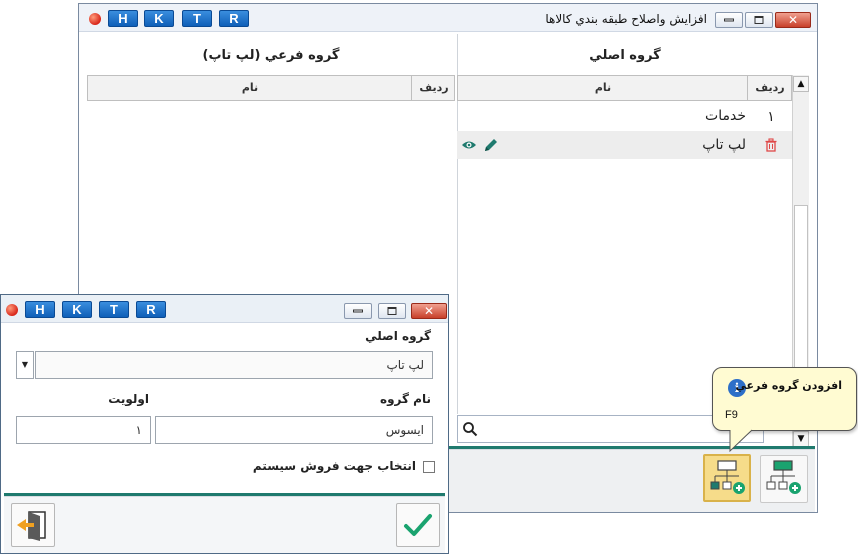 Image resolution: width=858 pixels, height=555 pixels. What do you see at coordinates (429, 467) in the screenshot?
I see `sell-system-checkbox` at bounding box center [429, 467].